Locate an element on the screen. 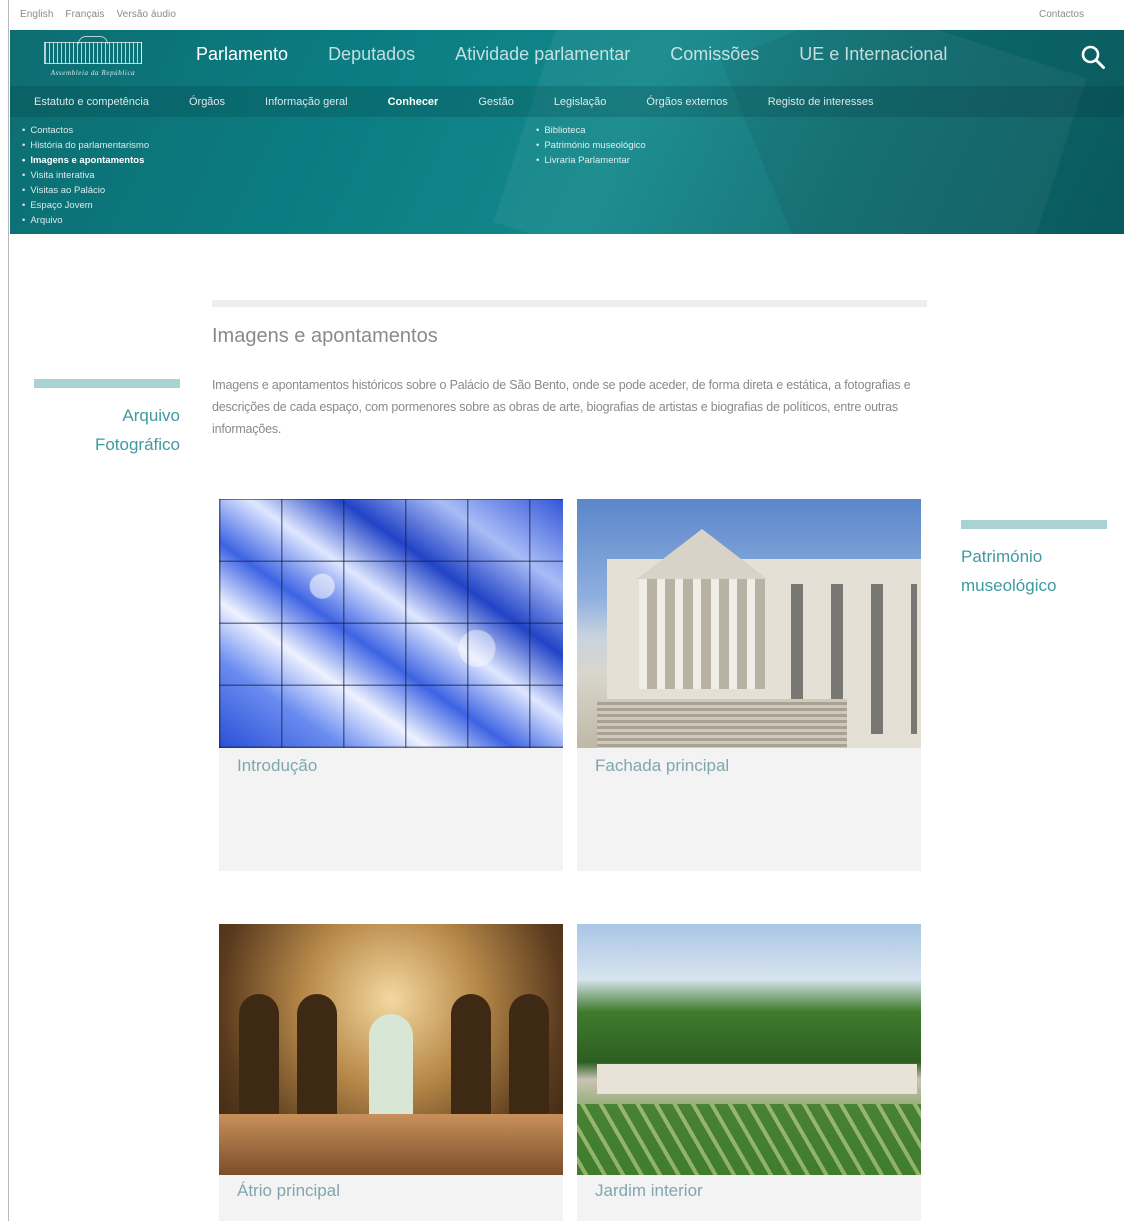 The image size is (1124, 1221). side-link-line1: Património is located at coordinates (1002, 556).